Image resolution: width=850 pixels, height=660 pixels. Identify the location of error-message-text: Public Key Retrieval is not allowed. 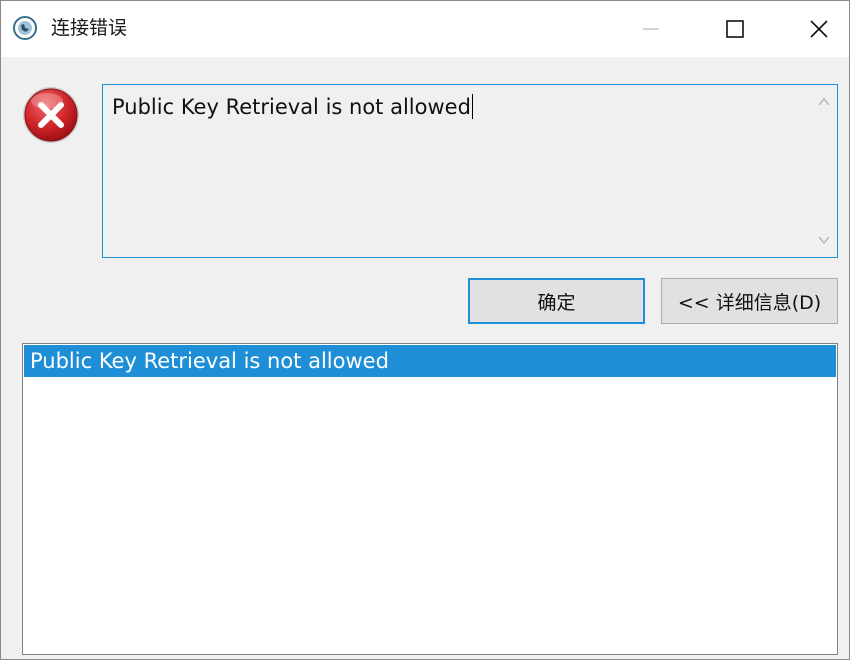
(291, 107).